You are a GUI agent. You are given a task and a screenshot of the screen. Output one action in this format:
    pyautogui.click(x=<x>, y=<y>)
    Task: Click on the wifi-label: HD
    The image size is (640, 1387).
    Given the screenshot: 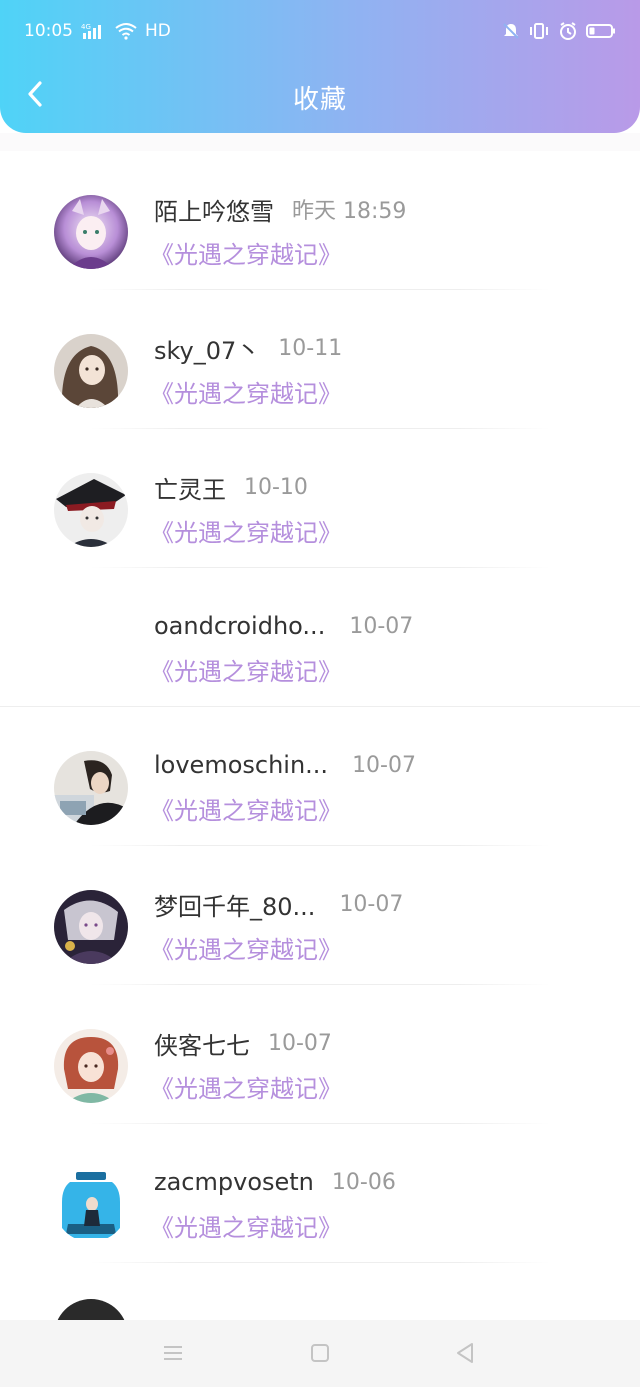 What is the action you would take?
    pyautogui.click(x=158, y=31)
    